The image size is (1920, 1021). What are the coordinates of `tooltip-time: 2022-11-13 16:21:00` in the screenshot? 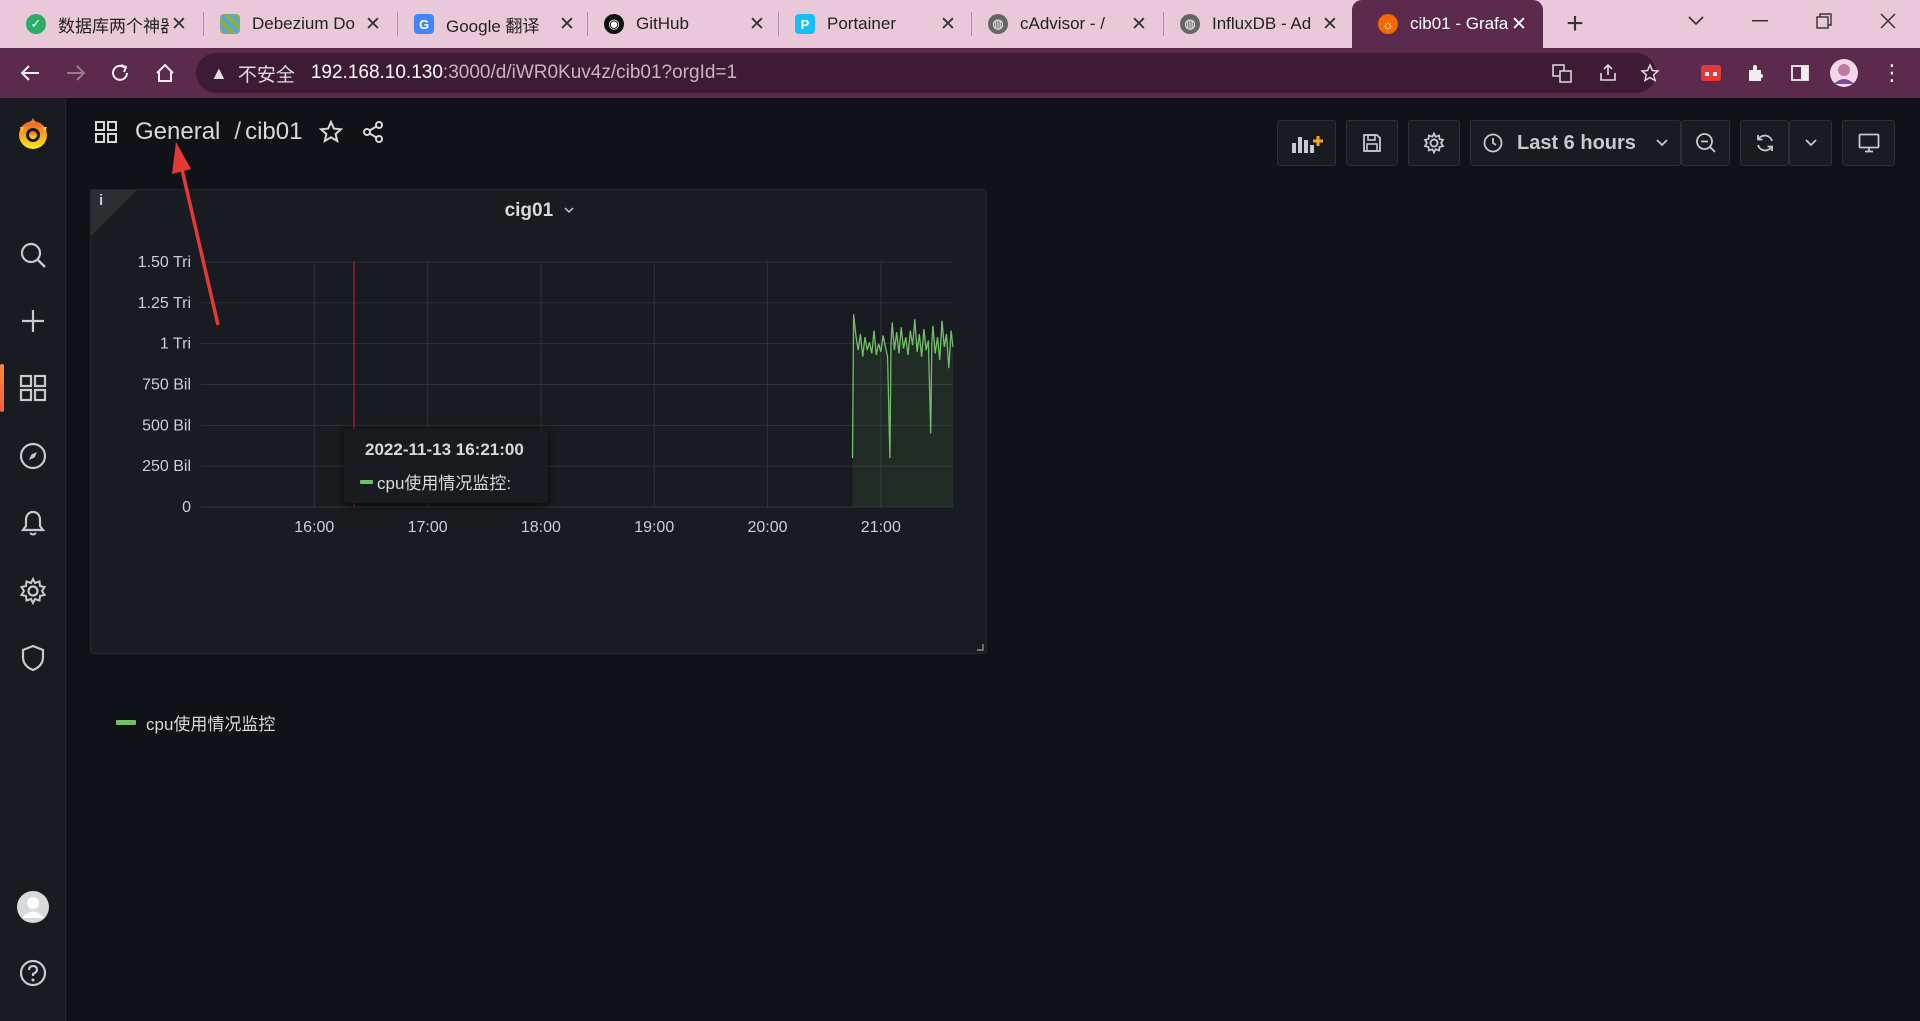 It's located at (444, 449).